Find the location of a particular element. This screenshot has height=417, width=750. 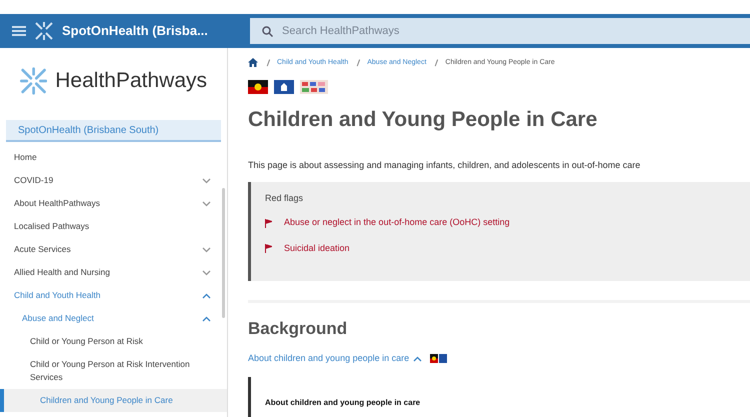

nav-item: Child and Youth Health is located at coordinates (57, 295).